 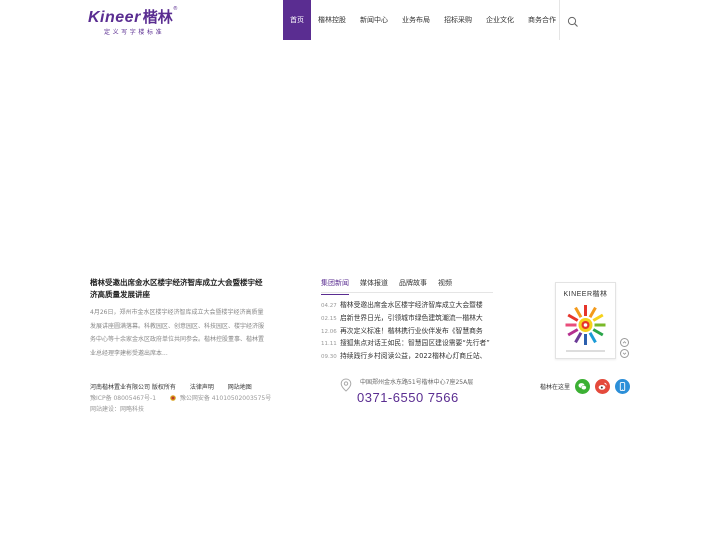 I want to click on search-icon, so click(x=573, y=20).